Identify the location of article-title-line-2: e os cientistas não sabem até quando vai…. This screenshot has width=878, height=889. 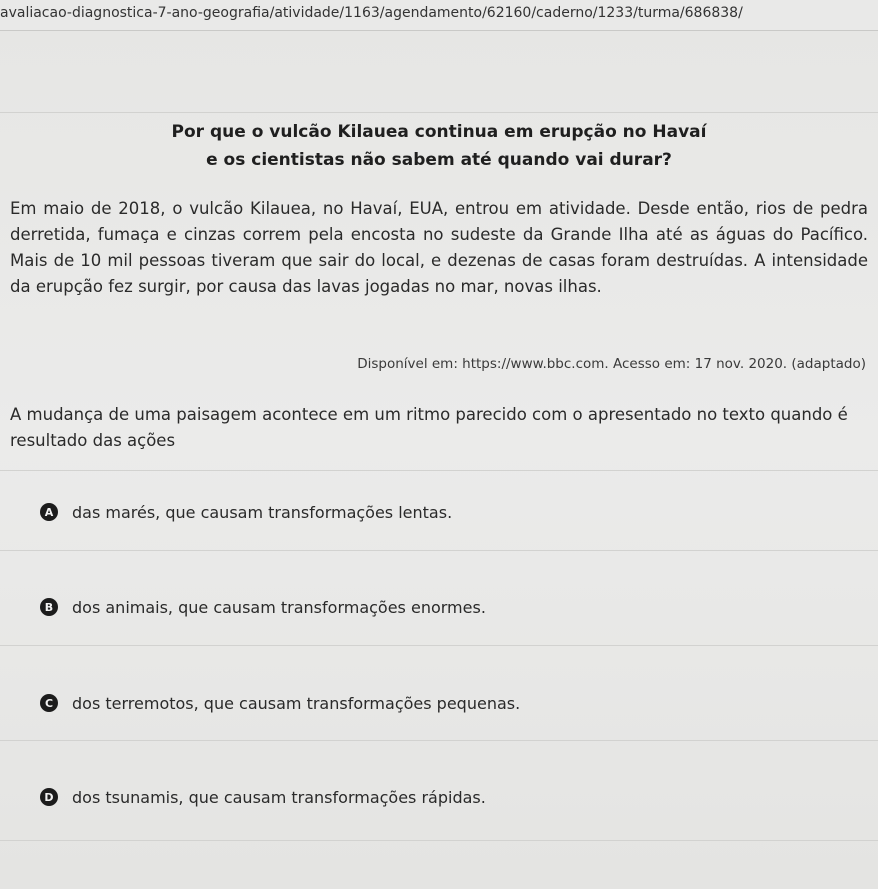
(439, 160).